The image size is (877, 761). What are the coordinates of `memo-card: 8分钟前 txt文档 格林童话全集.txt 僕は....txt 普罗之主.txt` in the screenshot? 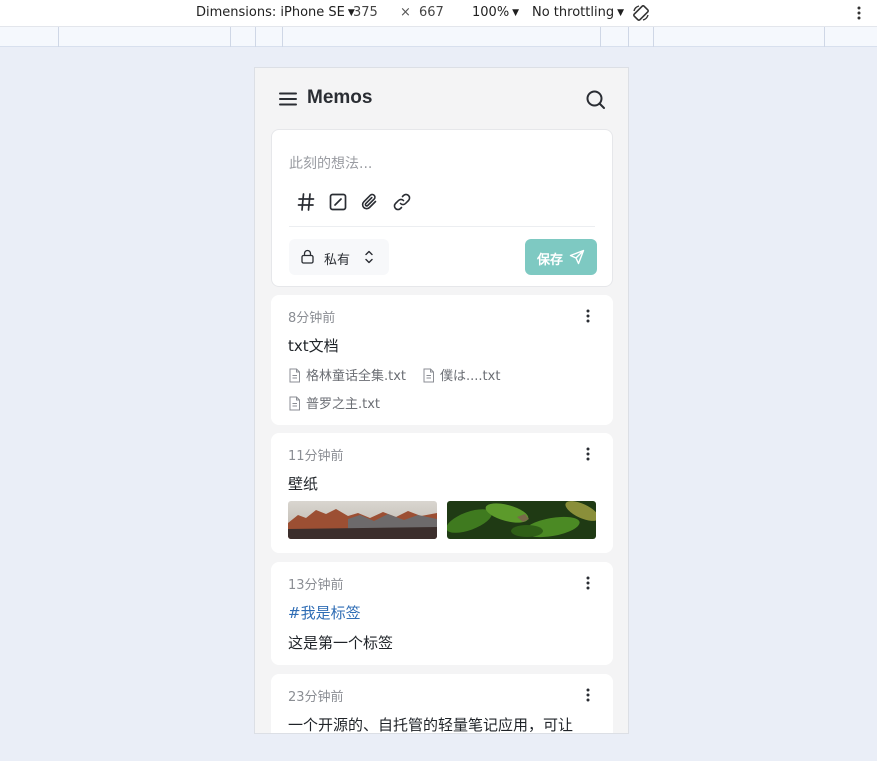 It's located at (442, 360).